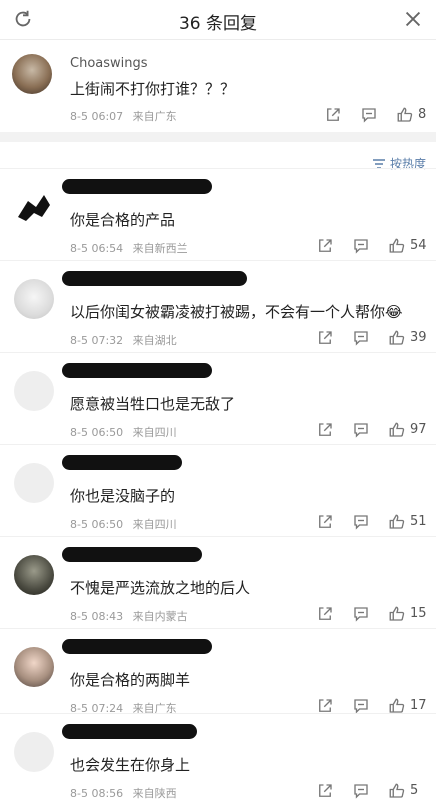 Image resolution: width=436 pixels, height=800 pixels. Describe the element at coordinates (154, 793) in the screenshot. I see `comment-source: 来自陕西` at that location.